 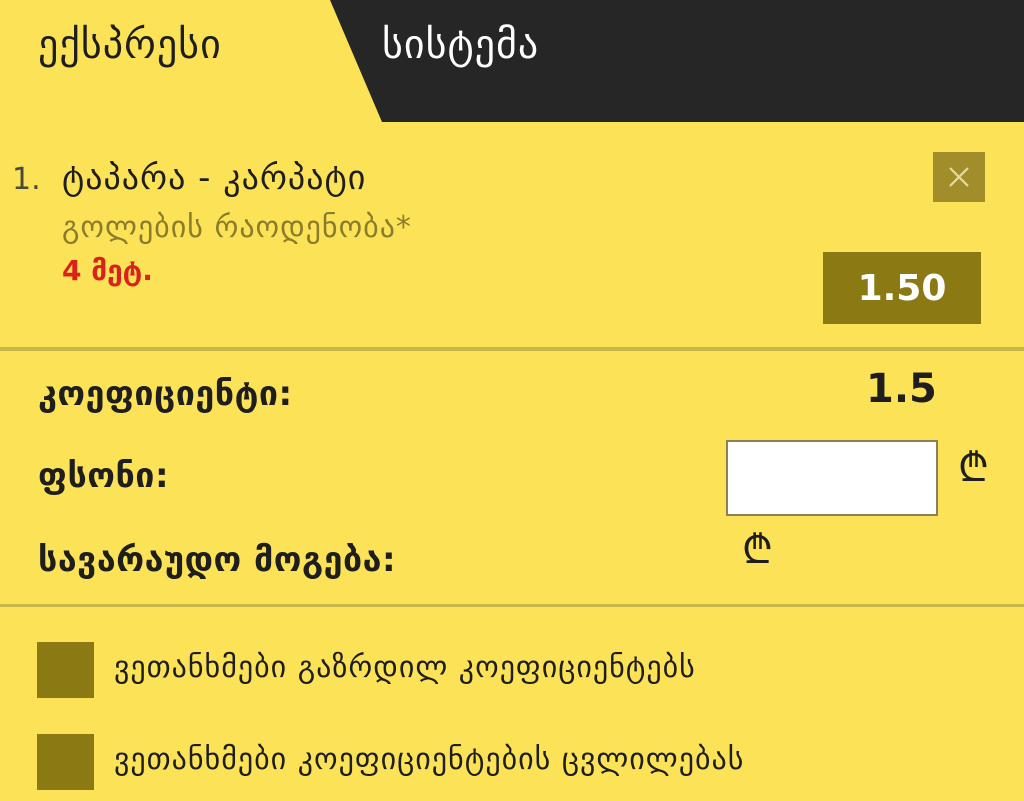 What do you see at coordinates (461, 45) in the screenshot?
I see `tab-system-label: სისტემა` at bounding box center [461, 45].